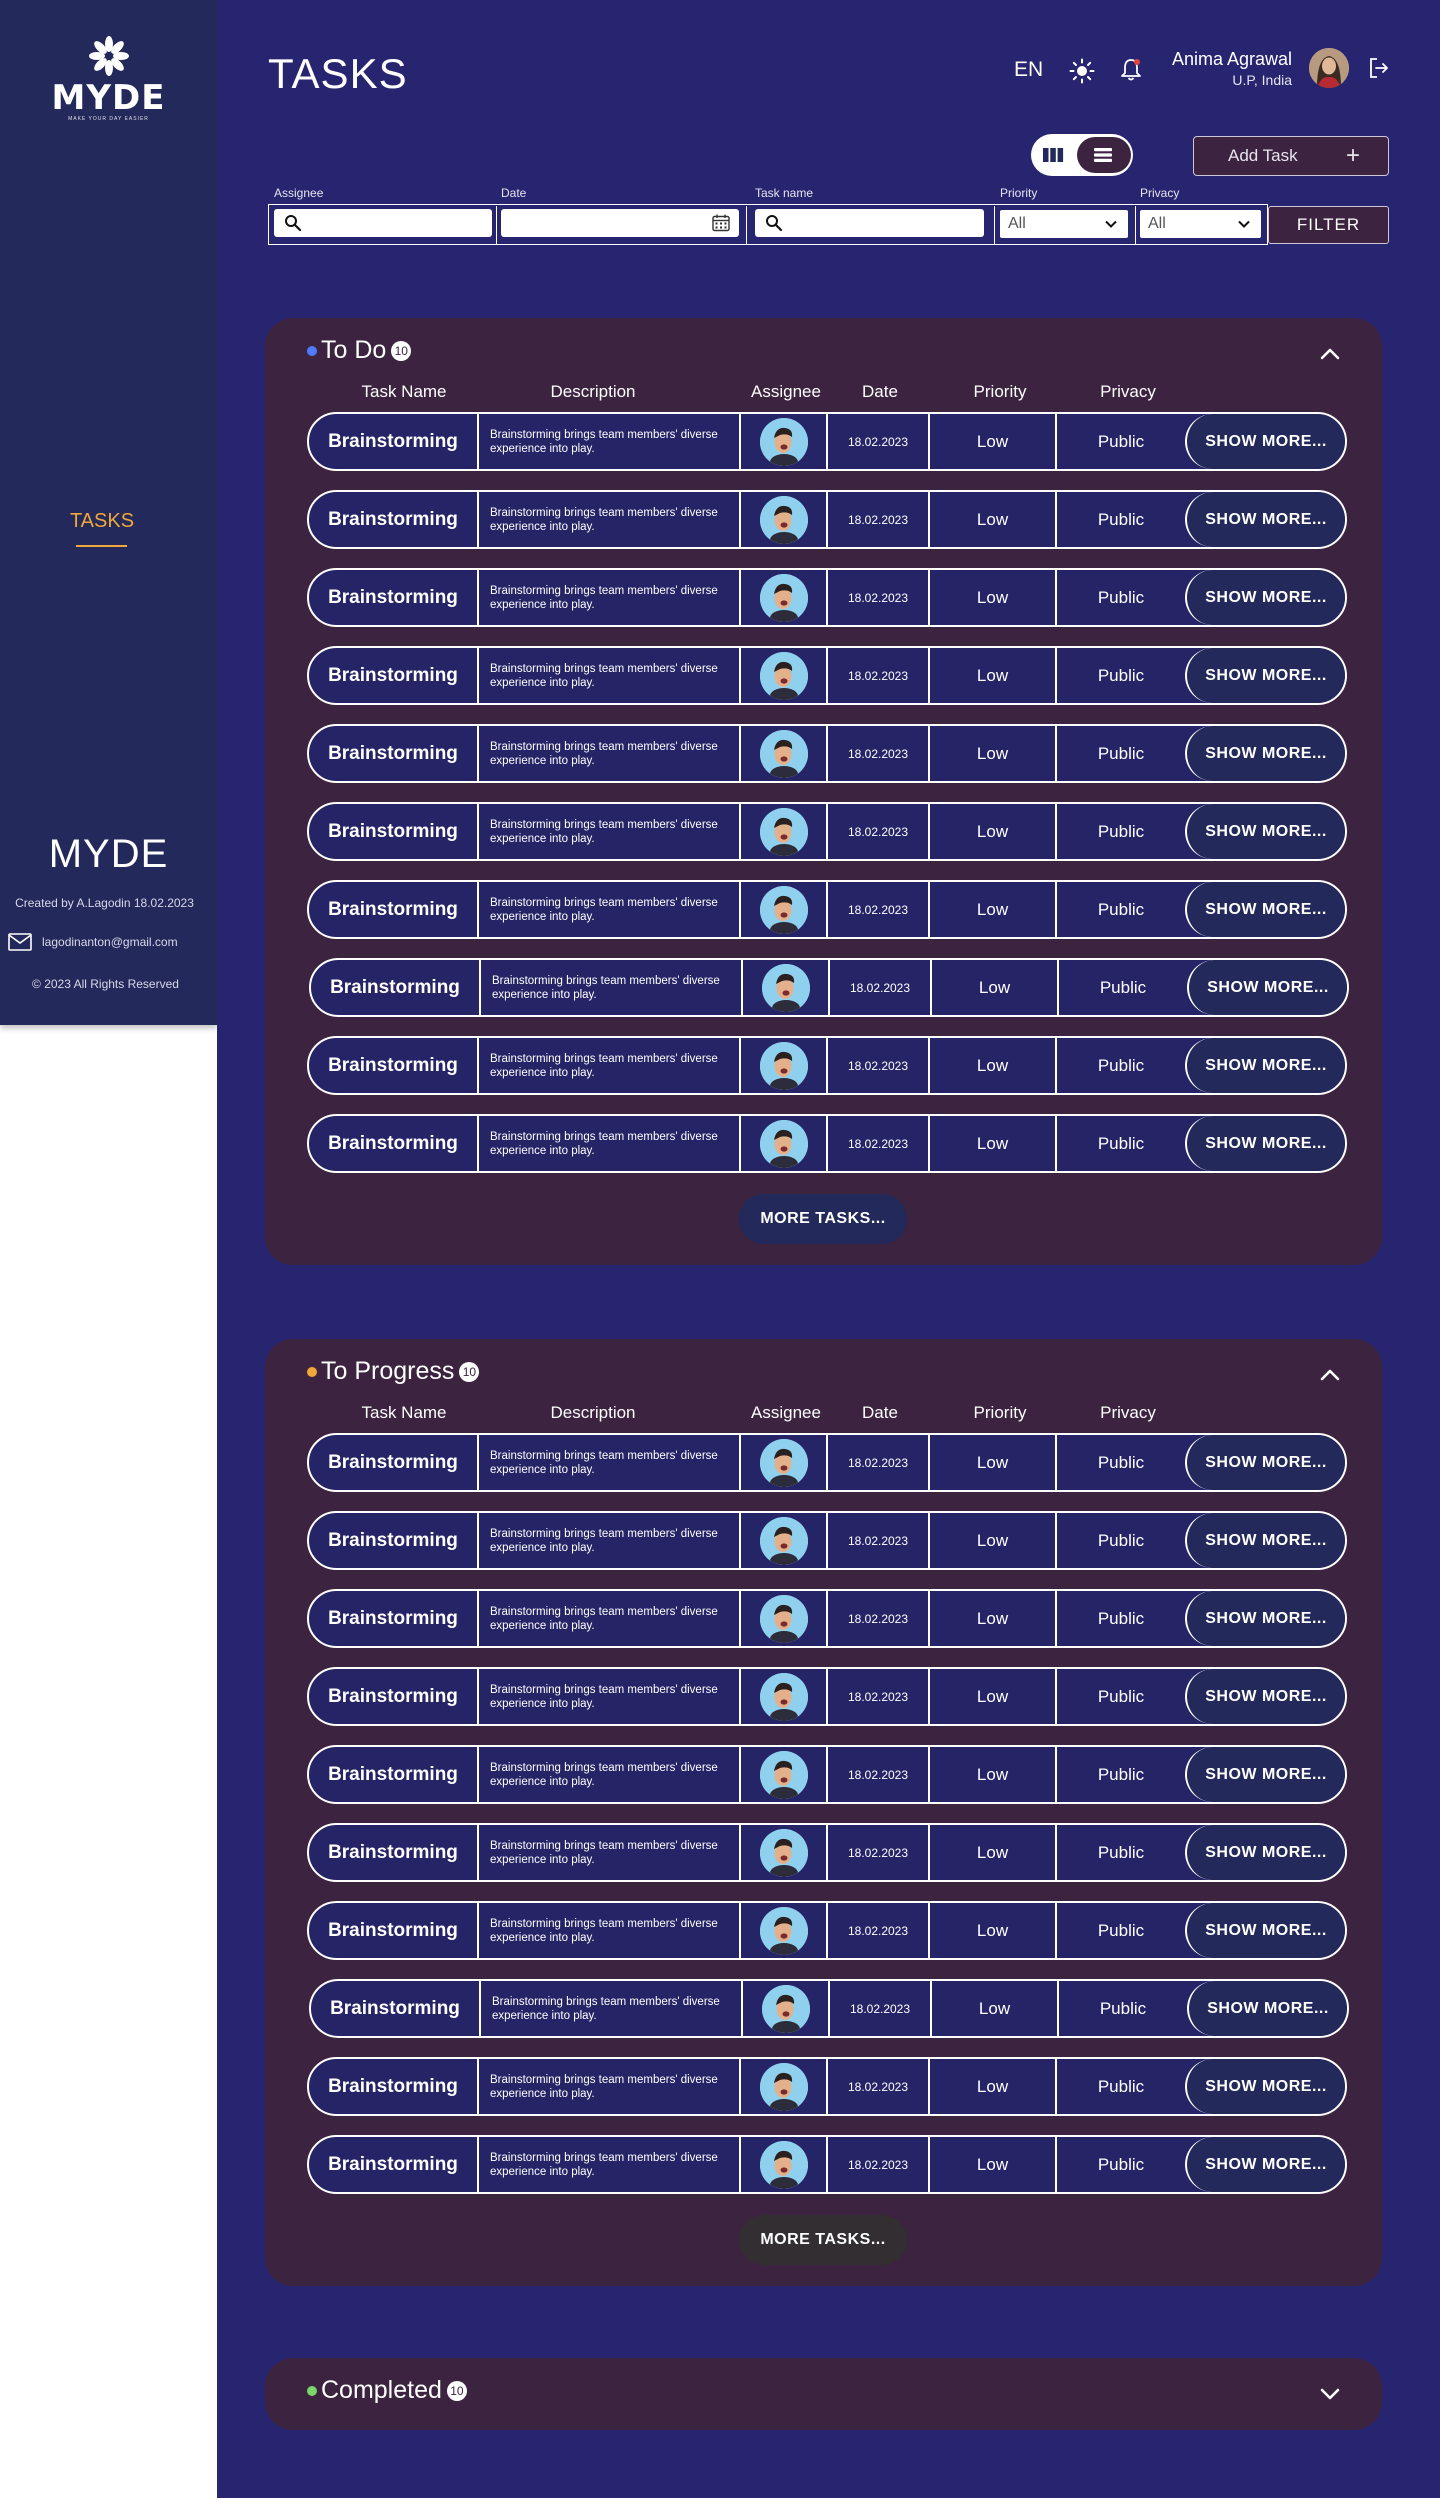 The image size is (1440, 2498). I want to click on task-name: Brainstorming, so click(394, 1143).